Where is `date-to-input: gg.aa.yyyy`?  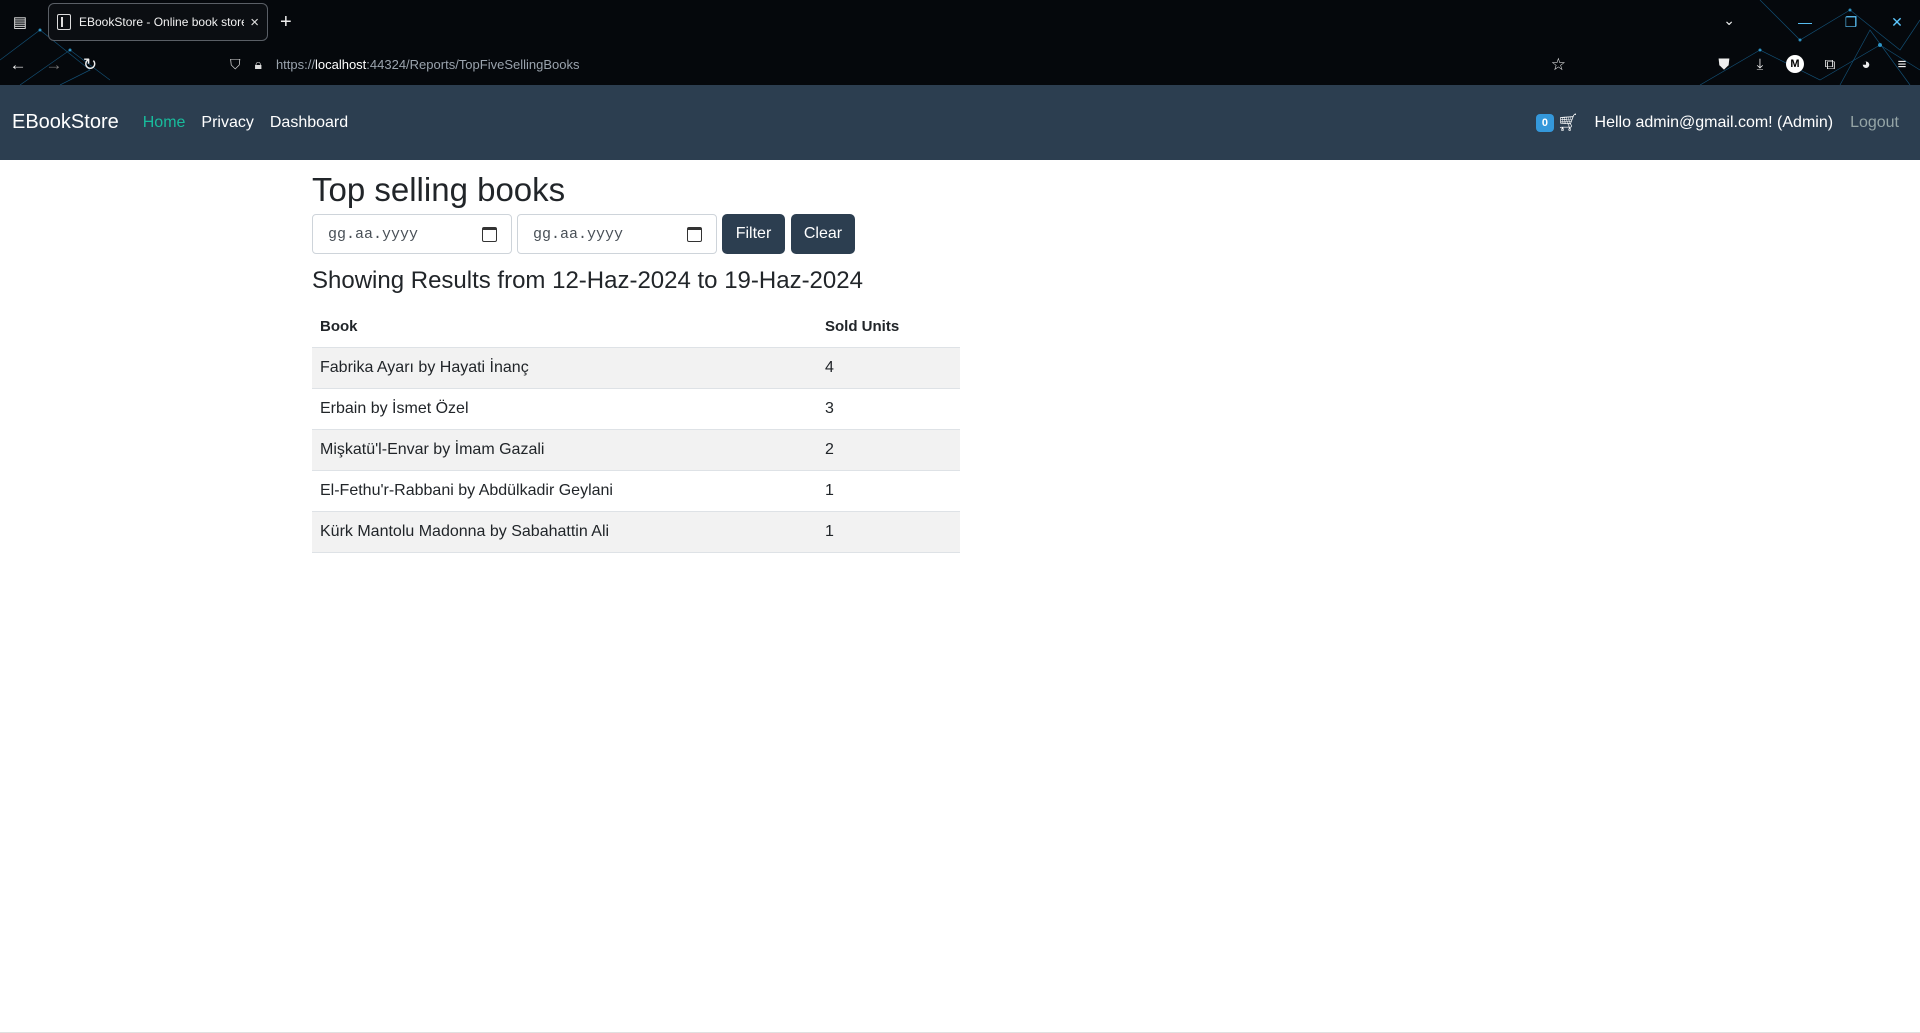
date-to-input: gg.aa.yyyy is located at coordinates (617, 234).